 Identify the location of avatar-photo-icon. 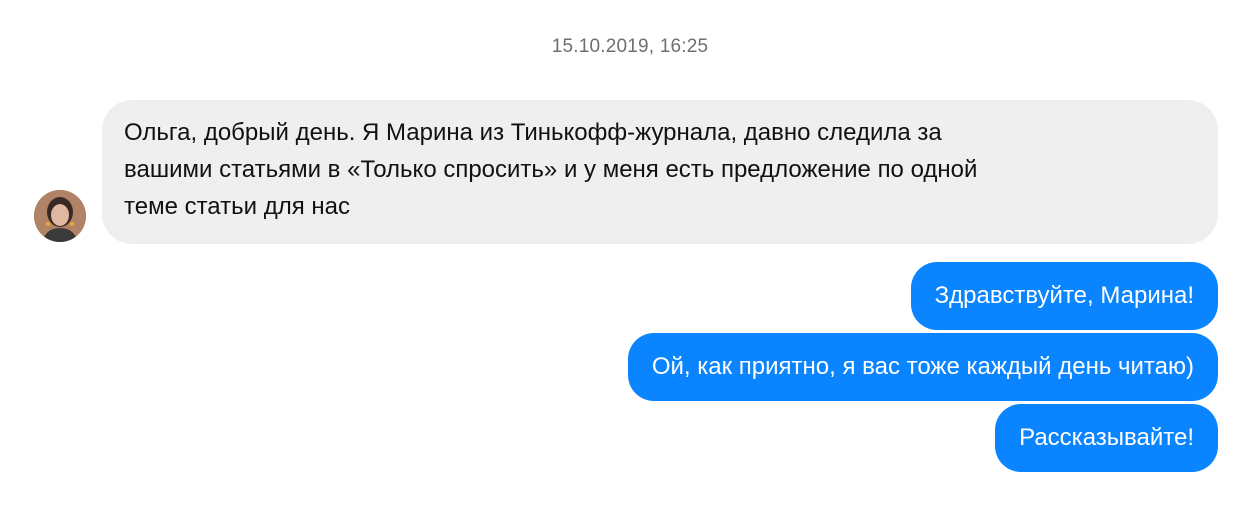
(60, 216).